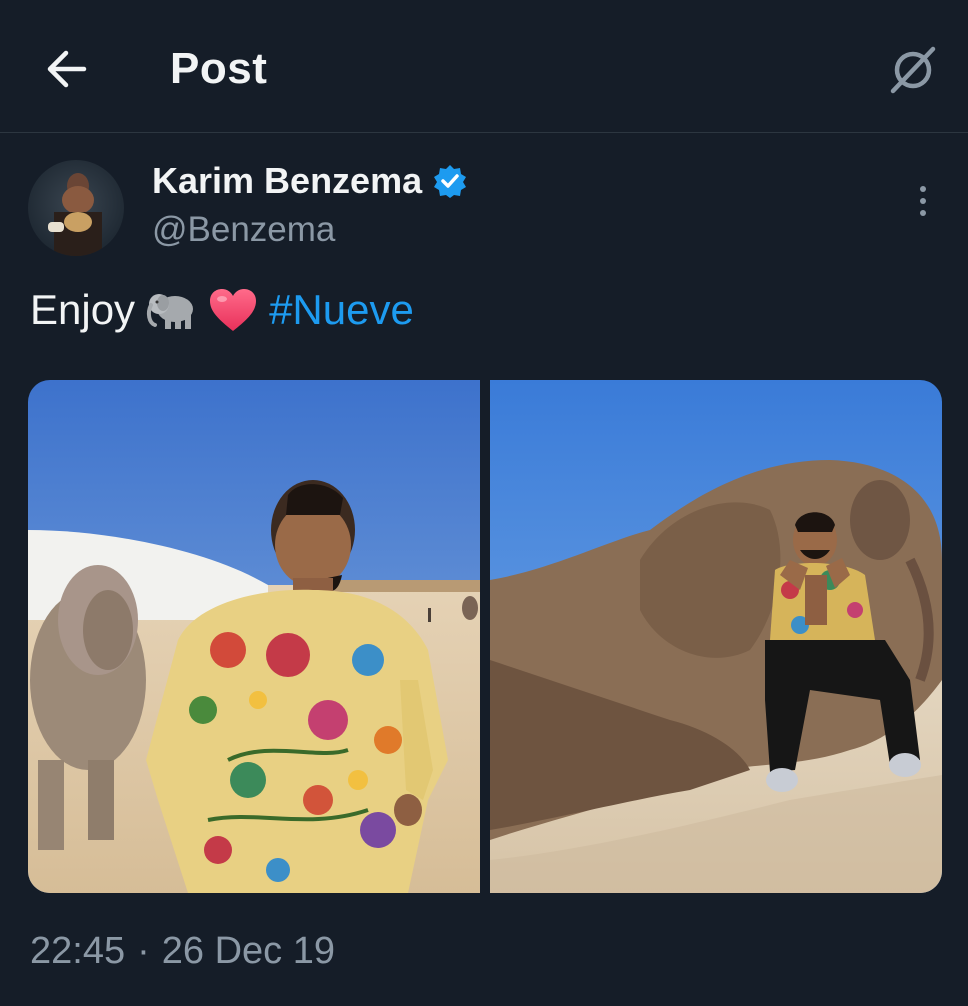 Image resolution: width=968 pixels, height=1006 pixels. I want to click on verified-badge-icon, so click(450, 181).